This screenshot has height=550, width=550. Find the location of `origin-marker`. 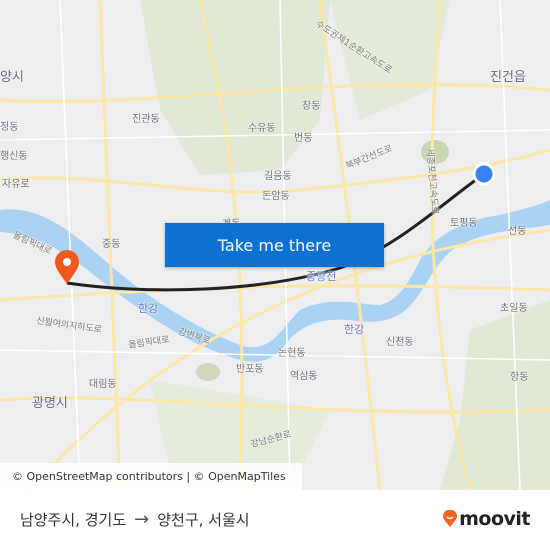

origin-marker is located at coordinates (484, 174).